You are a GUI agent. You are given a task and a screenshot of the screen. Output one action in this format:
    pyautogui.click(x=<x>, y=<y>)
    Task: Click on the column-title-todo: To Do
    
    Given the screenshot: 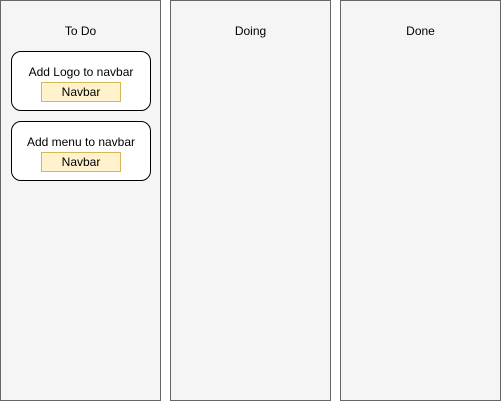 What is the action you would take?
    pyautogui.click(x=80, y=31)
    